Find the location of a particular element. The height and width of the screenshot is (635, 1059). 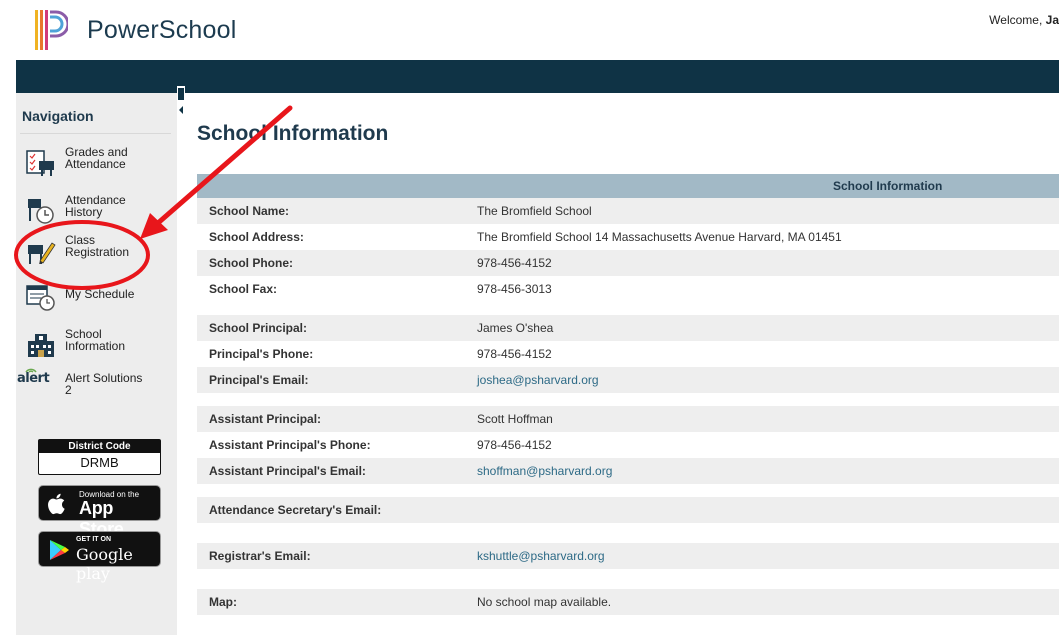

assistant-principal-email-link: shoffman@psharvard.org is located at coordinates (544, 471).